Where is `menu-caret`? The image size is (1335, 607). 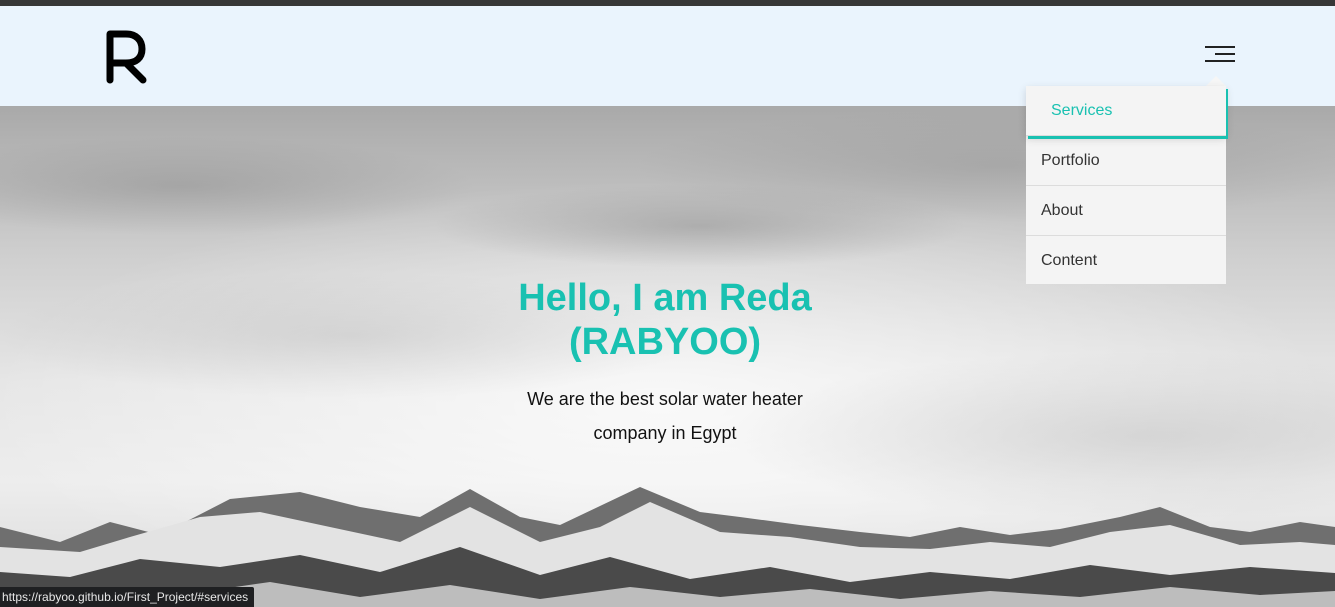
menu-caret is located at coordinates (1216, 81).